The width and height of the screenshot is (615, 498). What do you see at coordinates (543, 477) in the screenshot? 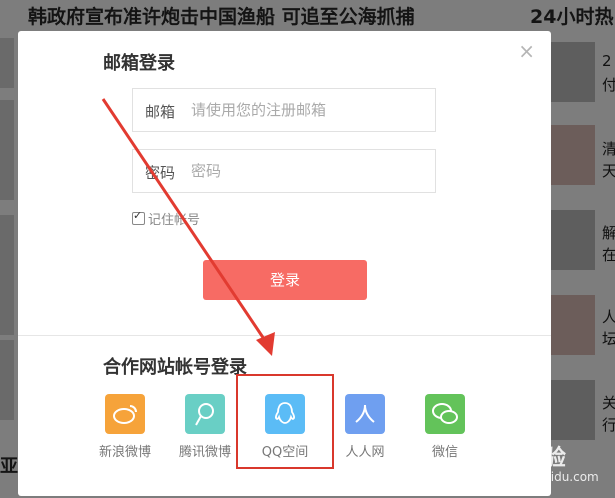
I see `baidu-watermark-url: jingyan.baidu.com` at bounding box center [543, 477].